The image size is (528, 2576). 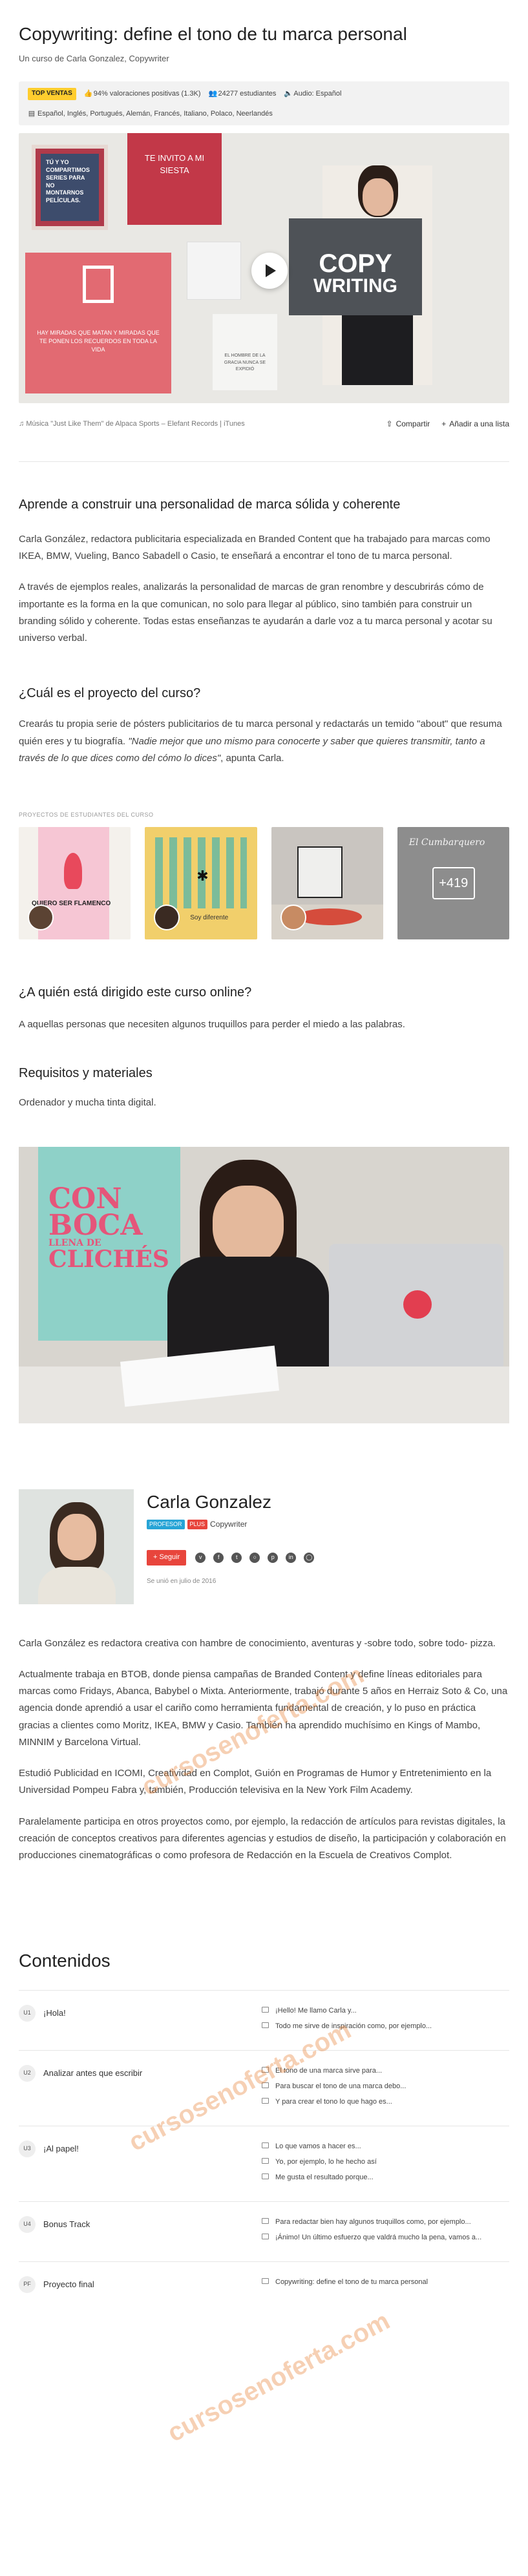 What do you see at coordinates (326, 2161) in the screenshot?
I see `lesson-title: Yo, por ejemplo, lo he hecho así` at bounding box center [326, 2161].